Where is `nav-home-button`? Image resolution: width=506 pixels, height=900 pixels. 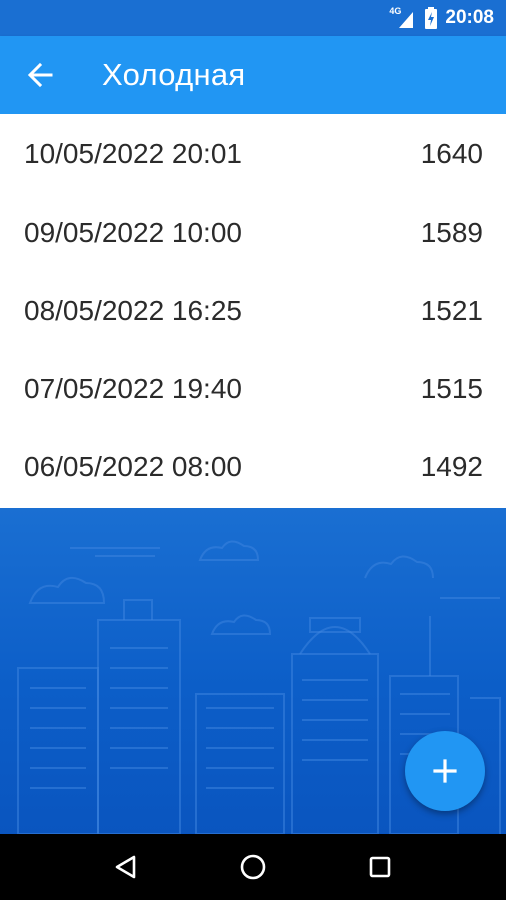
nav-home-button is located at coordinates (253, 867).